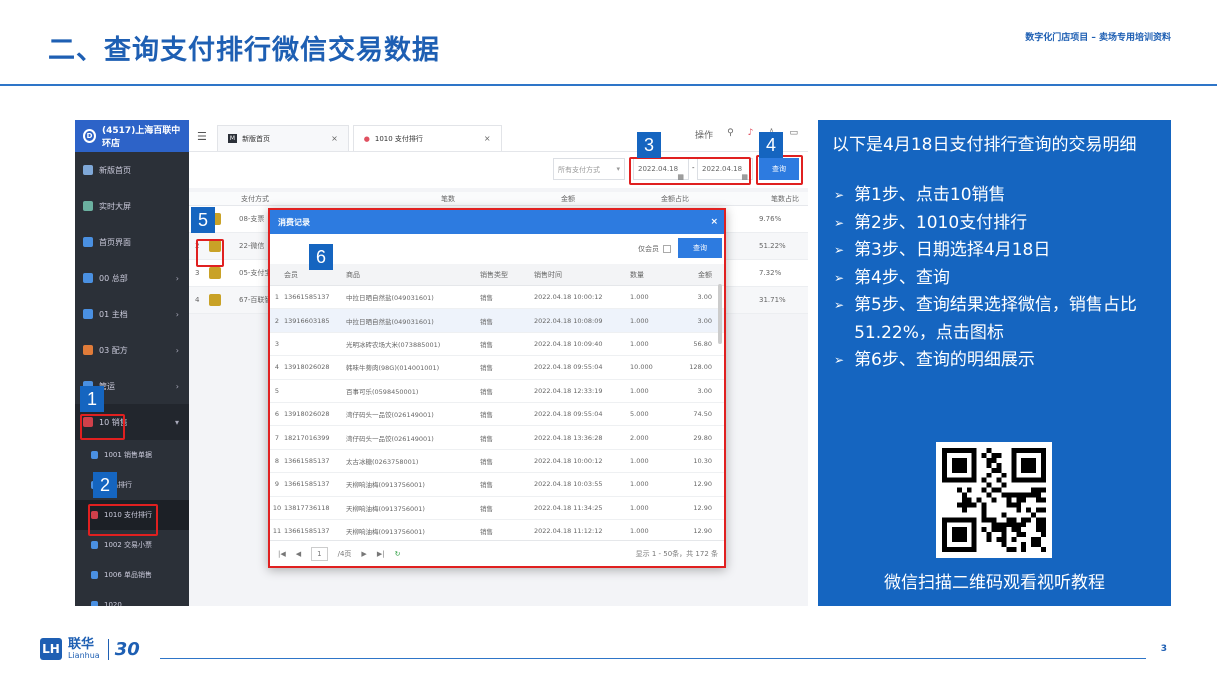 Image resolution: width=1217 pixels, height=686 pixels. I want to click on cell-n: 6, so click(277, 414).